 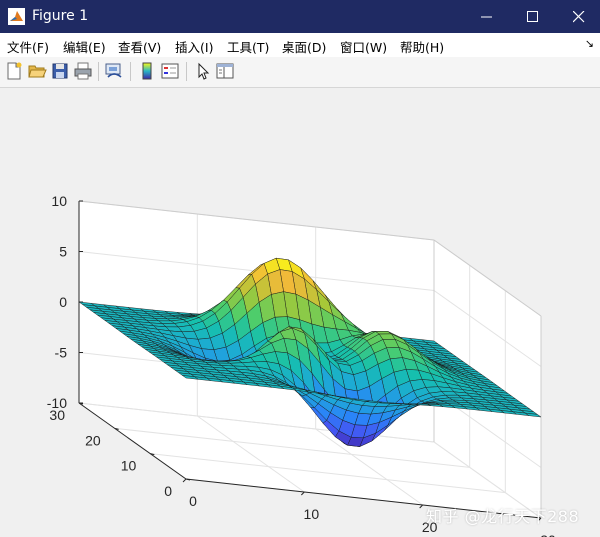 I want to click on menu-insert: 插入(I), so click(x=194, y=46).